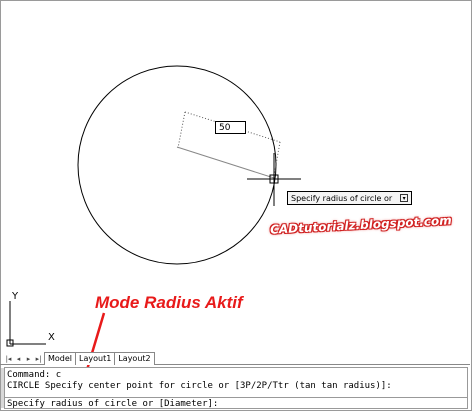 Image resolution: width=474 pixels, height=413 pixels. I want to click on ucs-x-label: X, so click(51, 337).